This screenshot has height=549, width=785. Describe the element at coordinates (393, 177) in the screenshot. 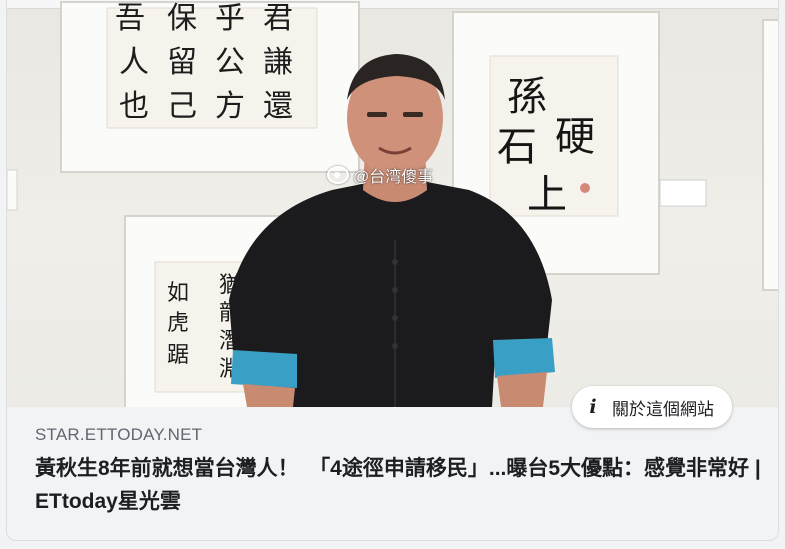

I see `watermark-text: @台湾傻事` at that location.